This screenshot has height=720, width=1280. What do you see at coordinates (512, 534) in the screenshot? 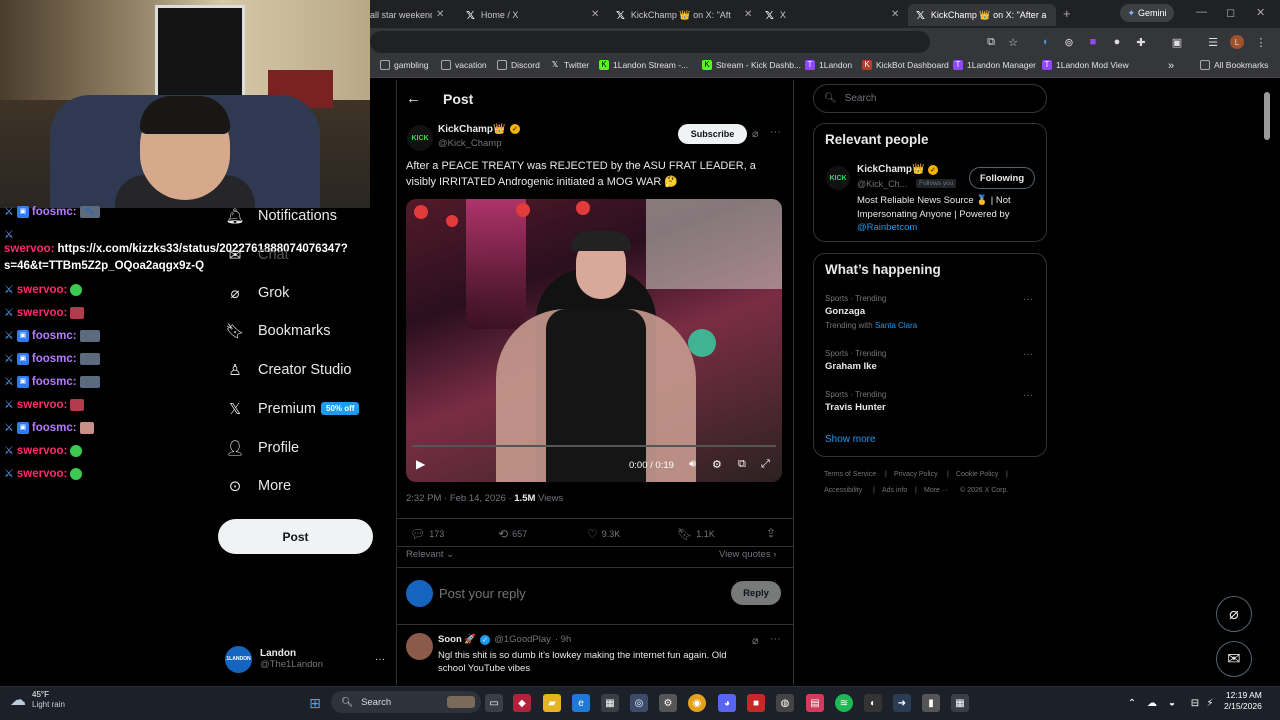
I see `repost-action: ⟲ 657` at bounding box center [512, 534].